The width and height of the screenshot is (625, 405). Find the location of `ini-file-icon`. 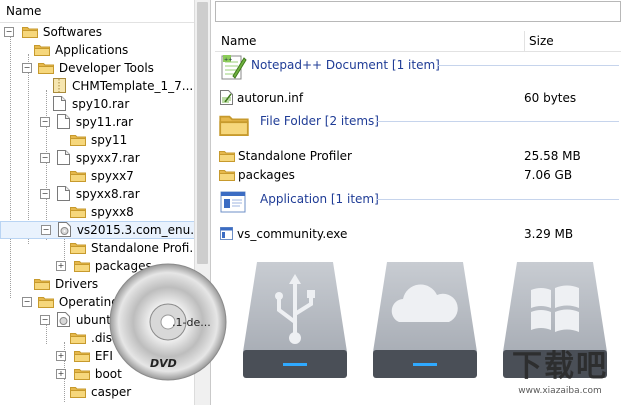

ini-file-icon is located at coordinates (226, 97).